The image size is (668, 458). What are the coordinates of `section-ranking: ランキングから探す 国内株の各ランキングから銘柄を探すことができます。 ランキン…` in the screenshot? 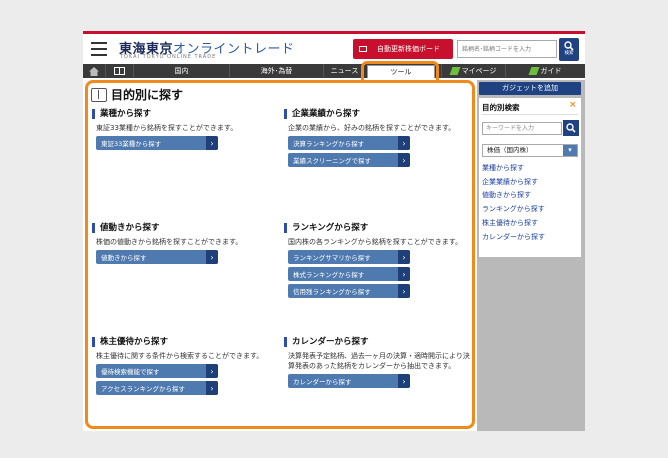 It's located at (379, 262).